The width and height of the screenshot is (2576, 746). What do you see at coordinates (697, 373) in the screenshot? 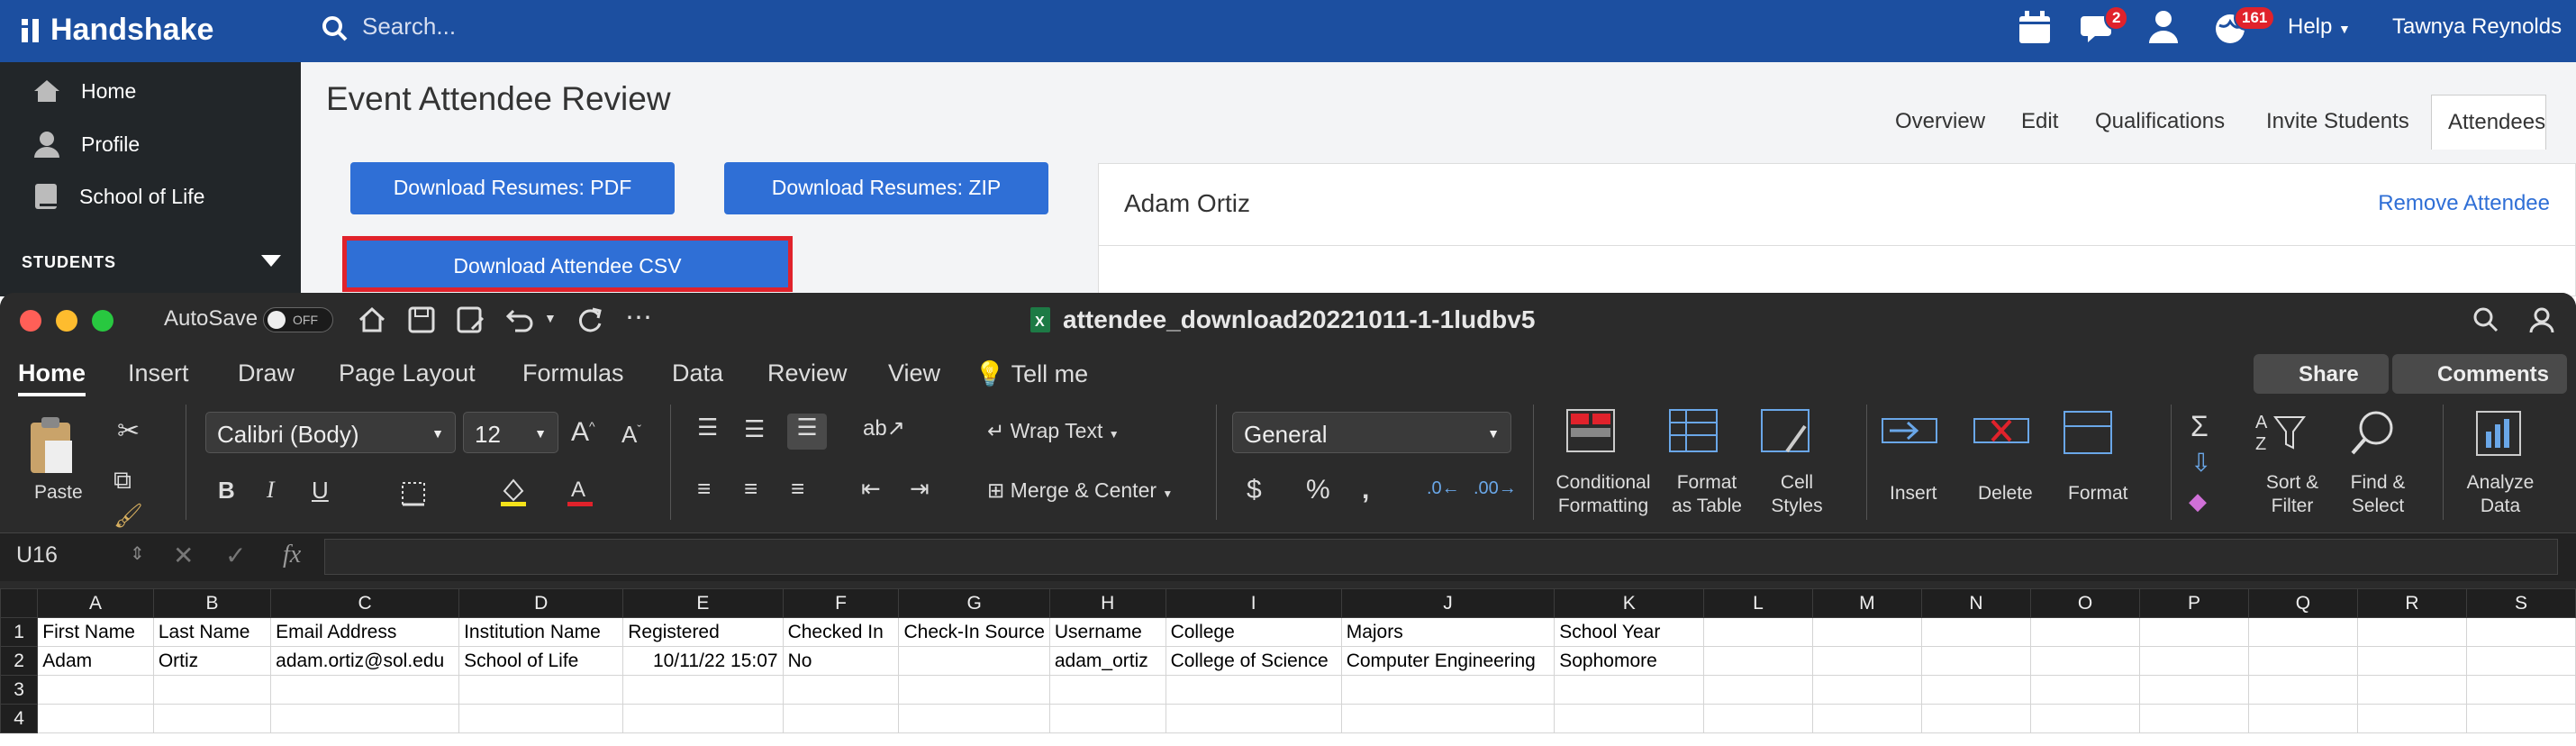
I see `tab-data: Data` at bounding box center [697, 373].